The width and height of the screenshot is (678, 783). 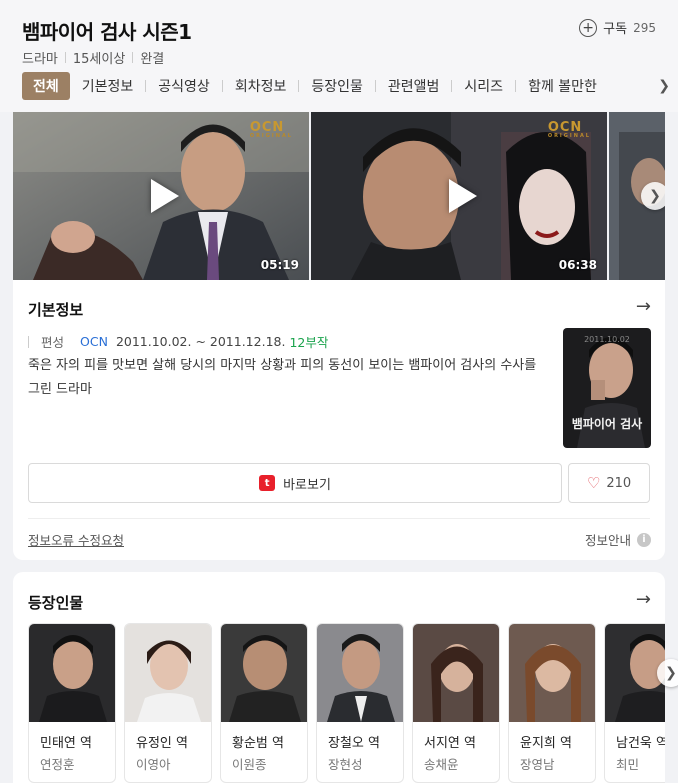 I want to click on broadcast-info: 편성 OCN 2011.10.02. ~ 2011.12.18. 12부작, so click(x=178, y=341).